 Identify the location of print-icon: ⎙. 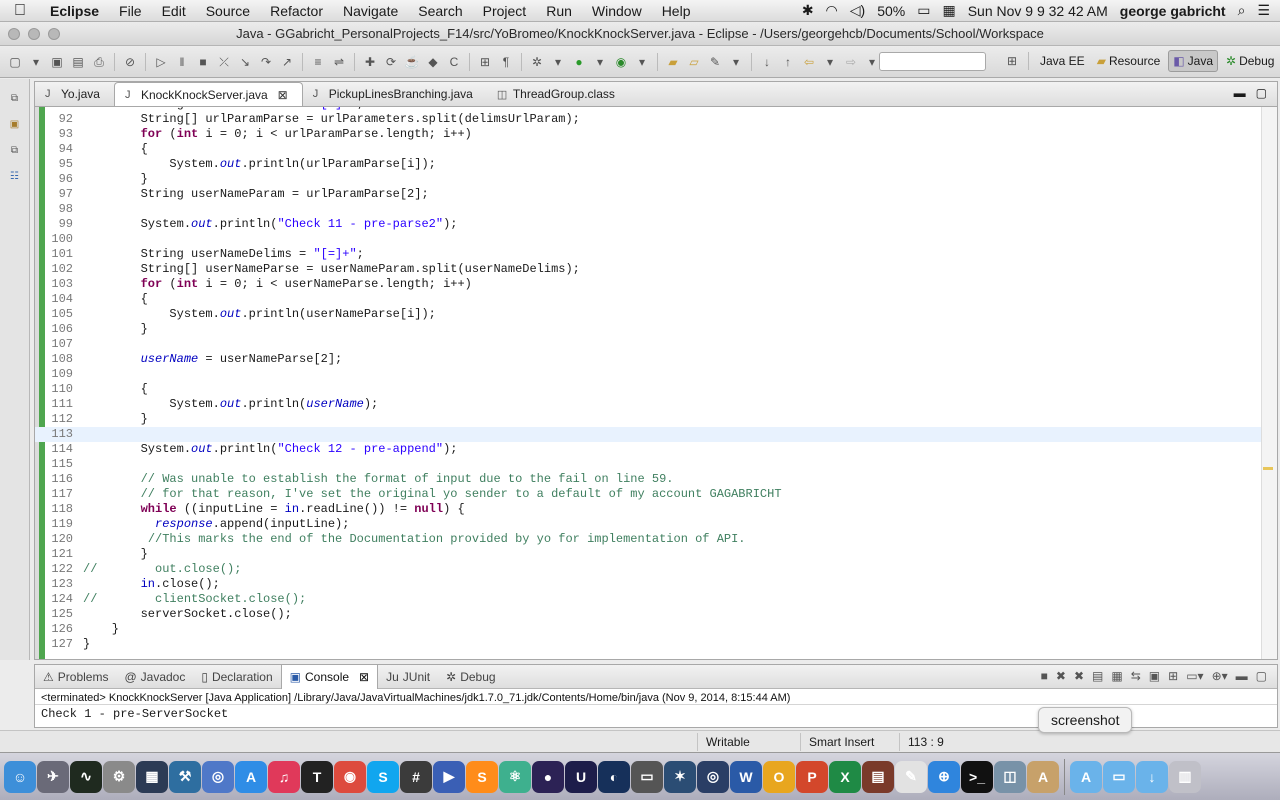
(99, 62).